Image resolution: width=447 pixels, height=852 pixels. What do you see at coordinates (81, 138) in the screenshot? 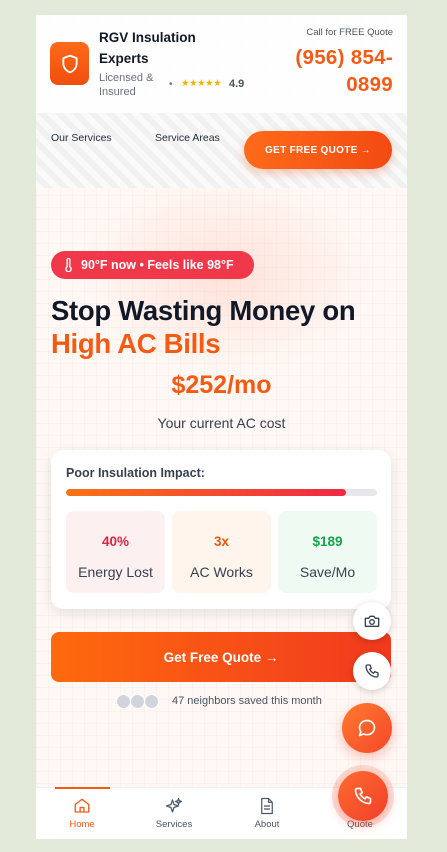
I see `nav-link-services: Our Services` at bounding box center [81, 138].